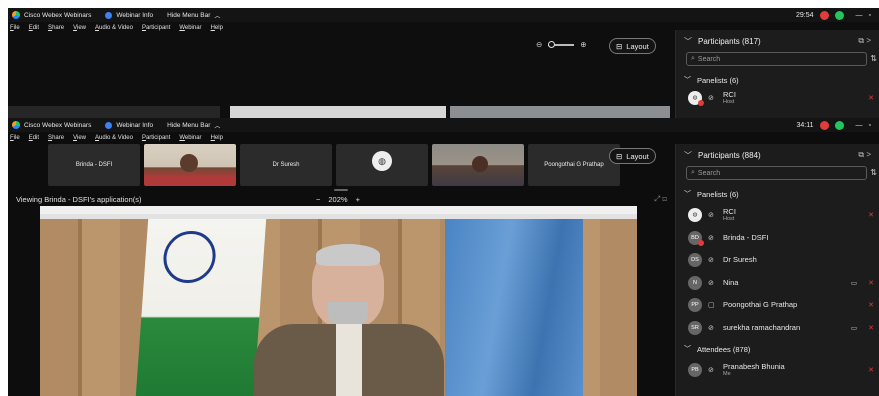 Image resolution: width=879 pixels, height=396 pixels. I want to click on top-panelist-rci: ◍ ⊘ RCI Host ✕, so click(777, 98).